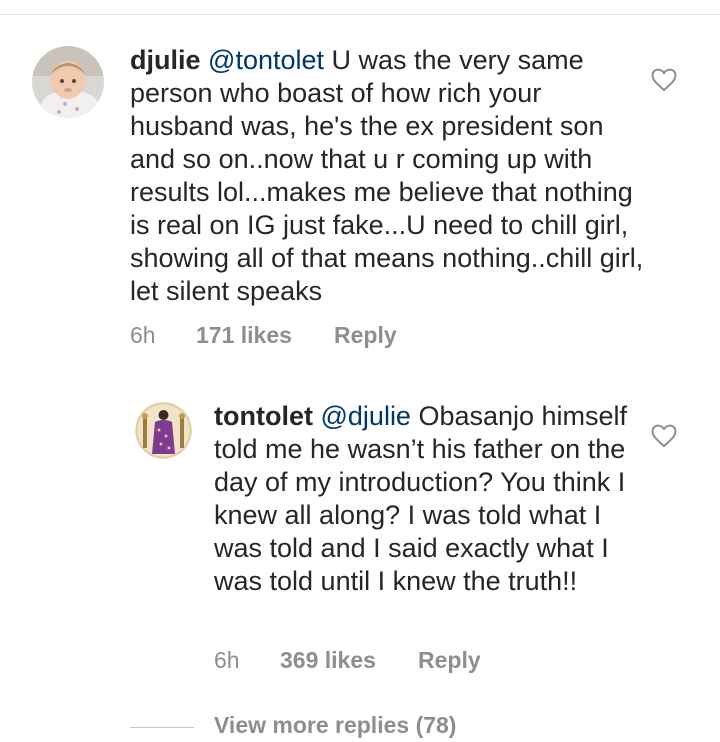 The image size is (720, 742). What do you see at coordinates (360, 14) in the screenshot?
I see `top-divider` at bounding box center [360, 14].